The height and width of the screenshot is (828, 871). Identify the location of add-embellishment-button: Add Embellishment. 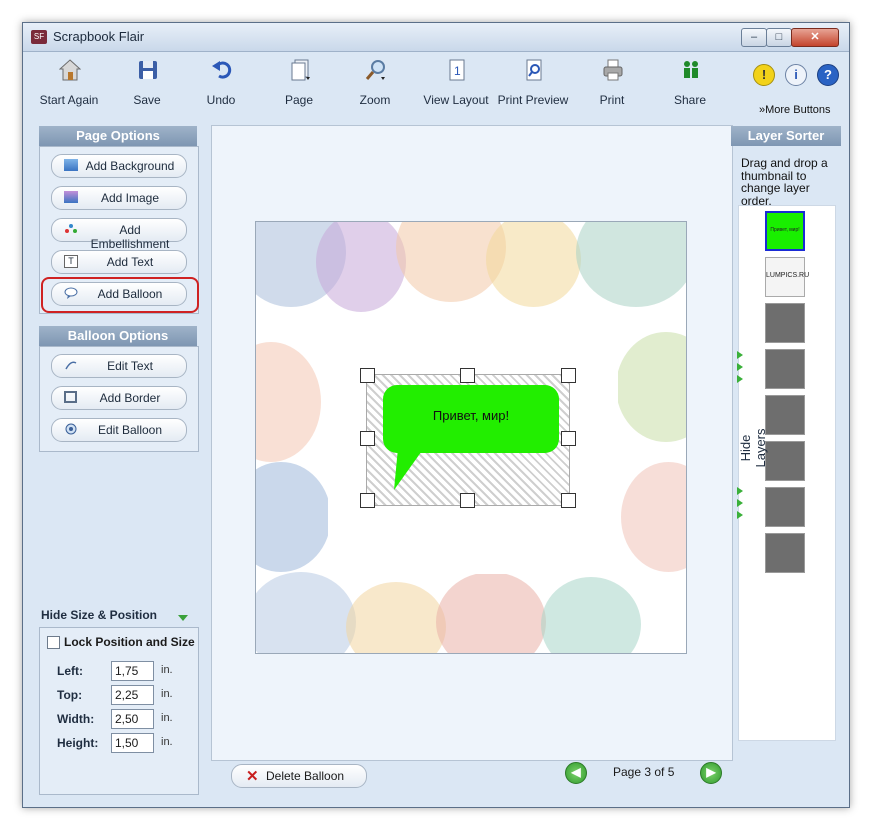
(119, 234).